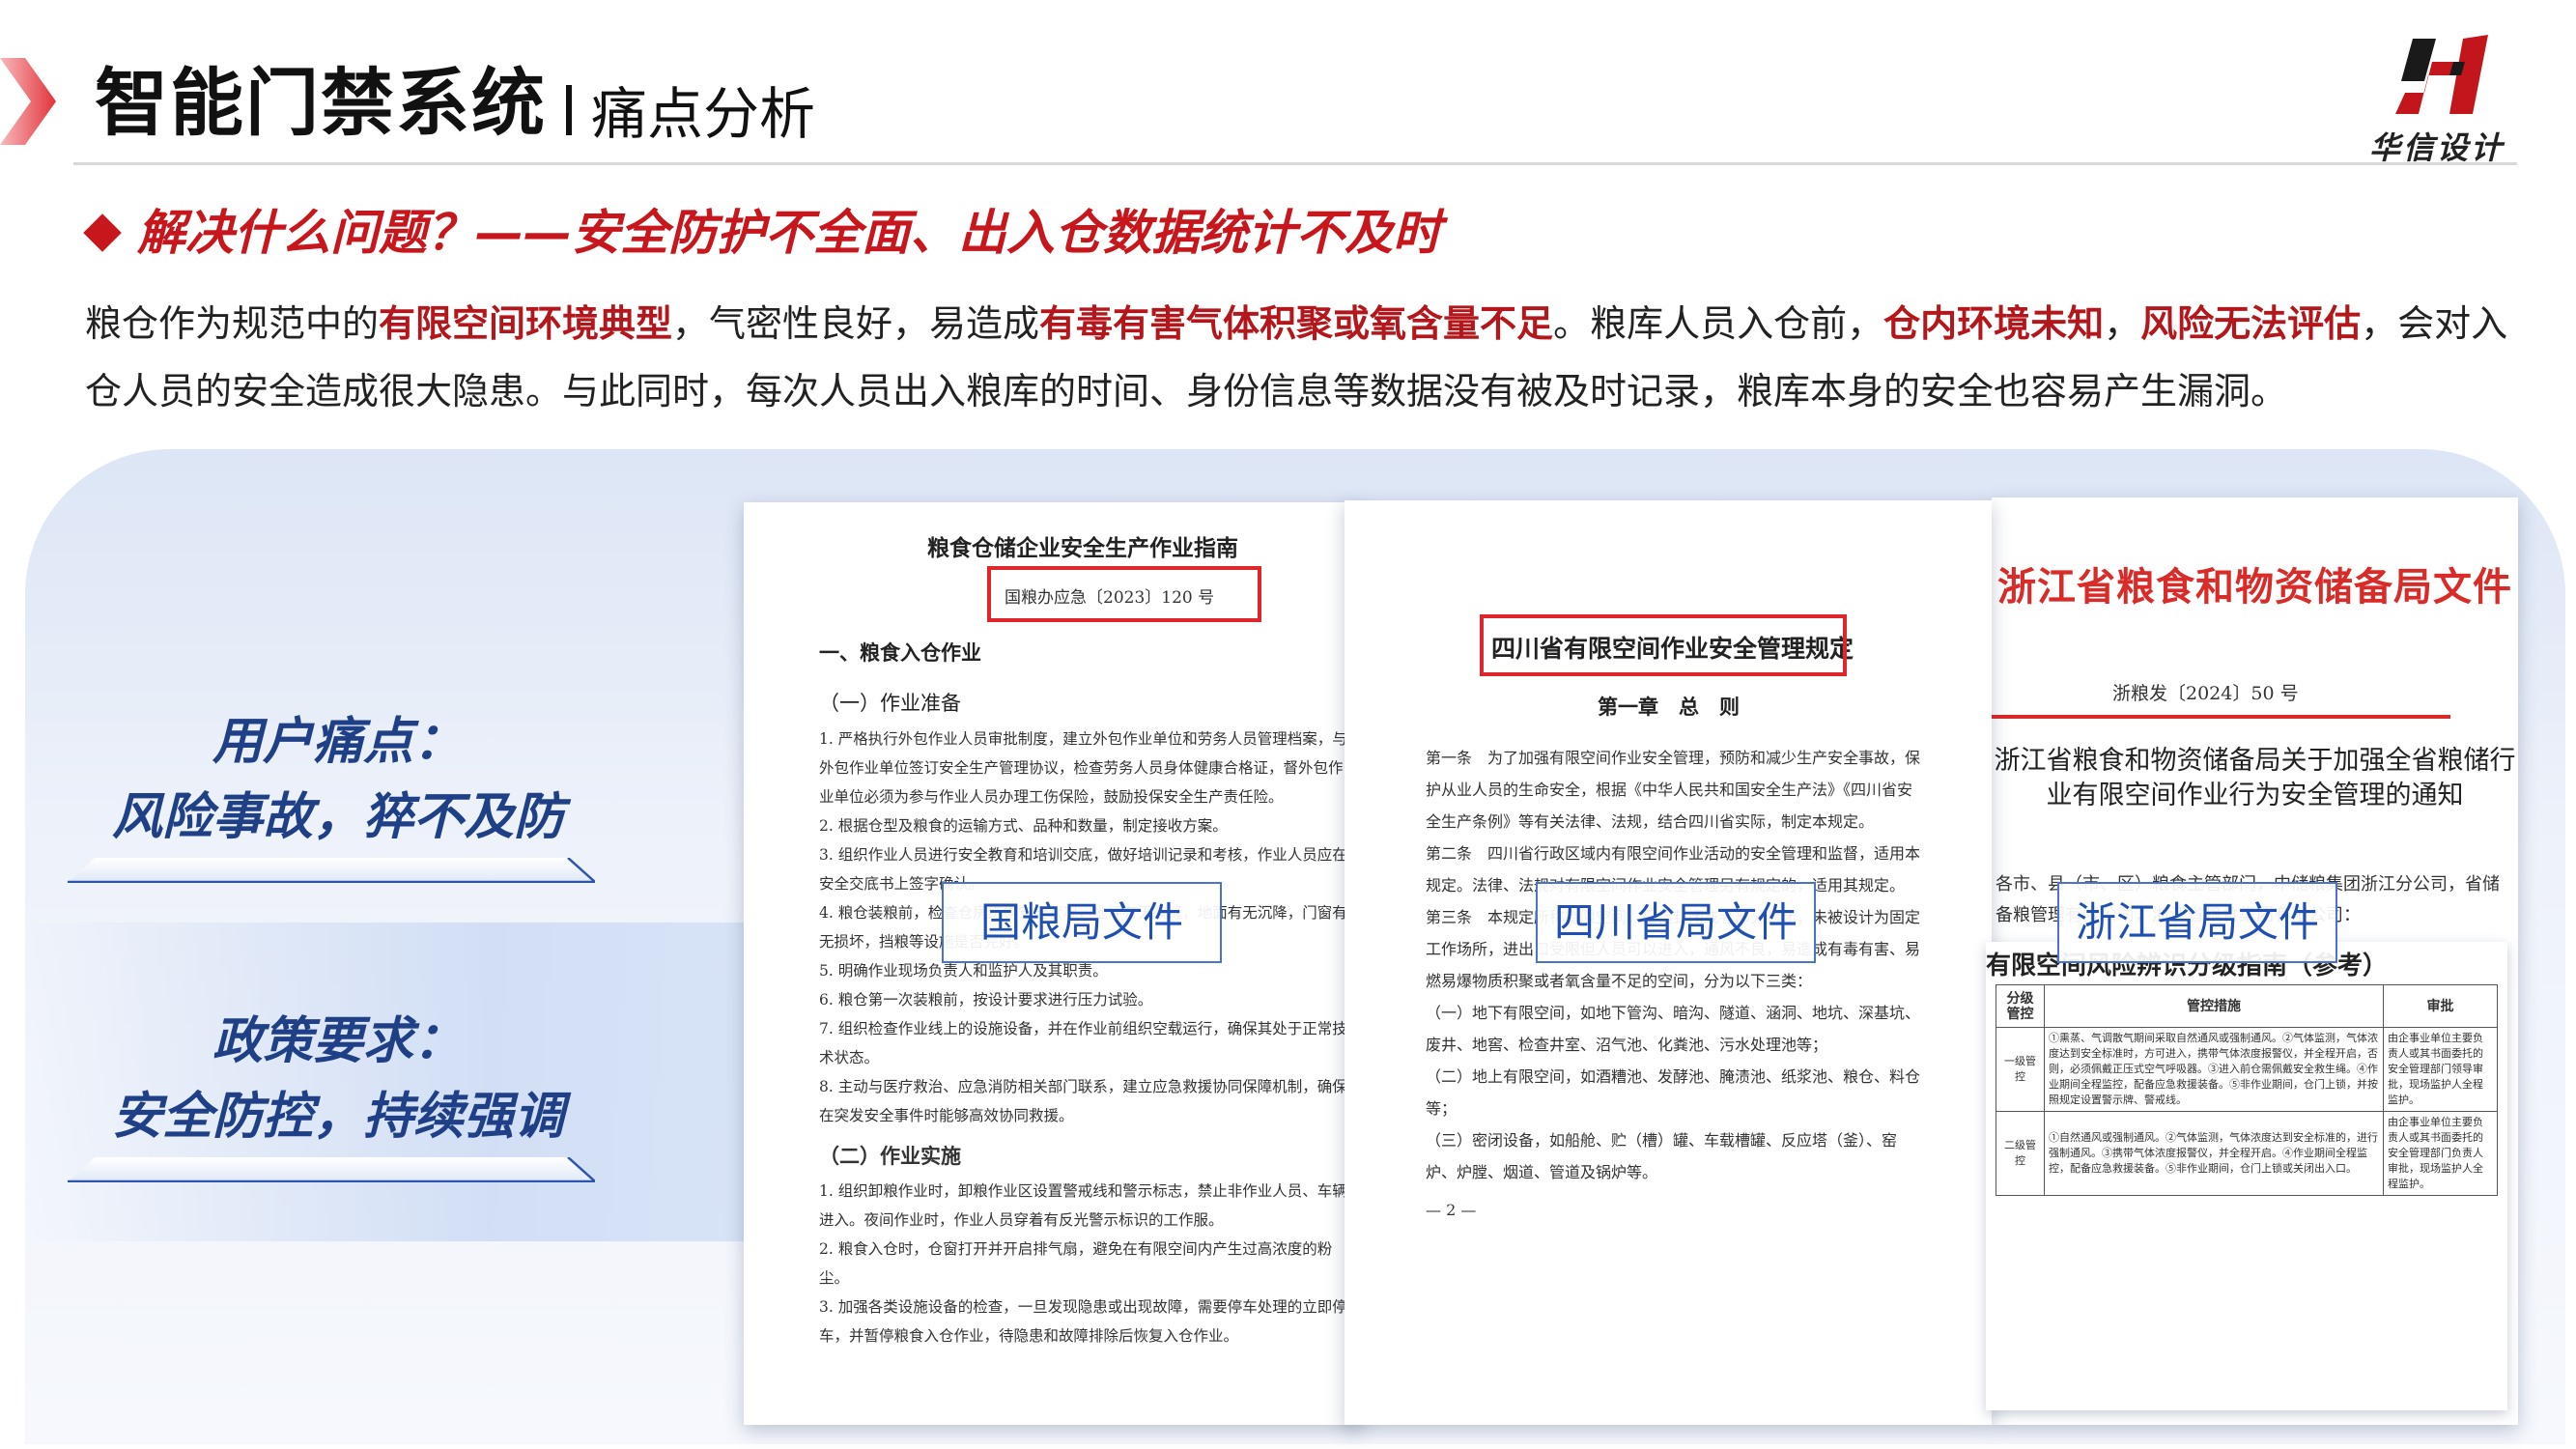 The height and width of the screenshot is (1449, 2576). Describe the element at coordinates (2254, 587) in the screenshot. I see `doc-letterhead: 浙江省粮食和物资储备局文件` at that location.